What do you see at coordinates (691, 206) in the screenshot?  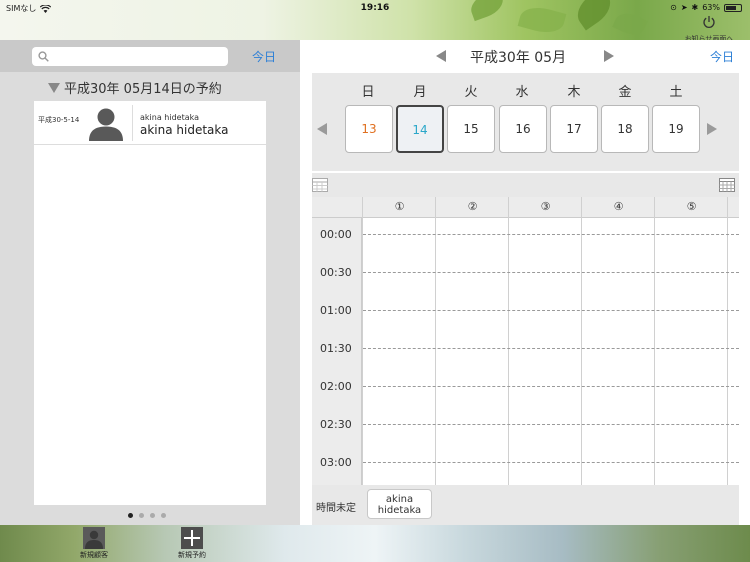 I see `column-5-header: ⑤` at bounding box center [691, 206].